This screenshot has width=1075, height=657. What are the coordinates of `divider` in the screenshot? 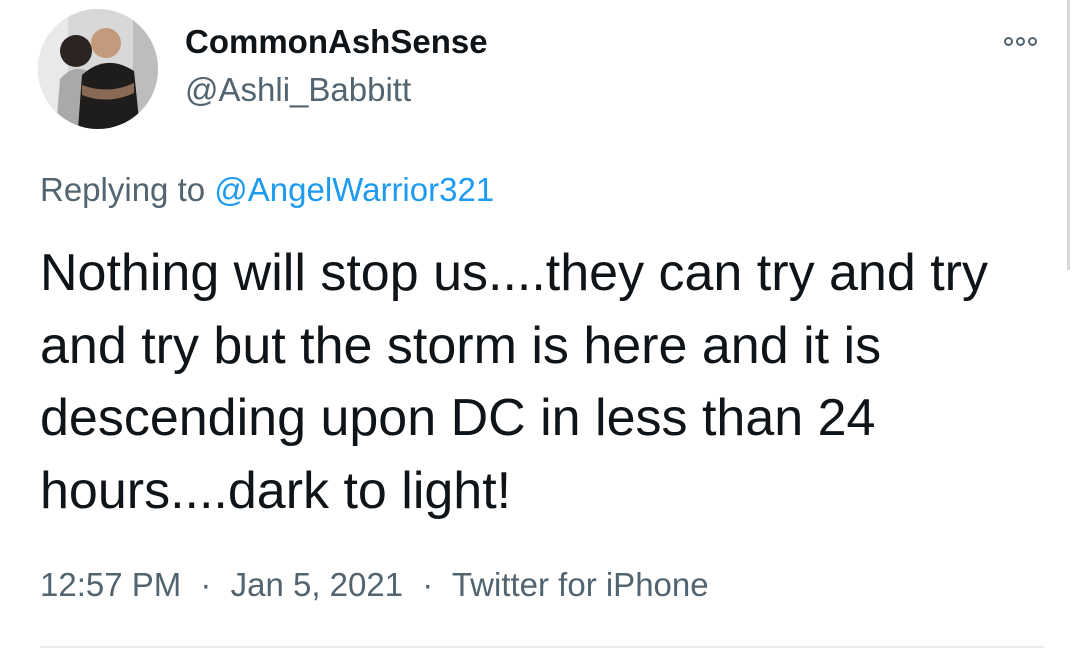 It's located at (542, 647).